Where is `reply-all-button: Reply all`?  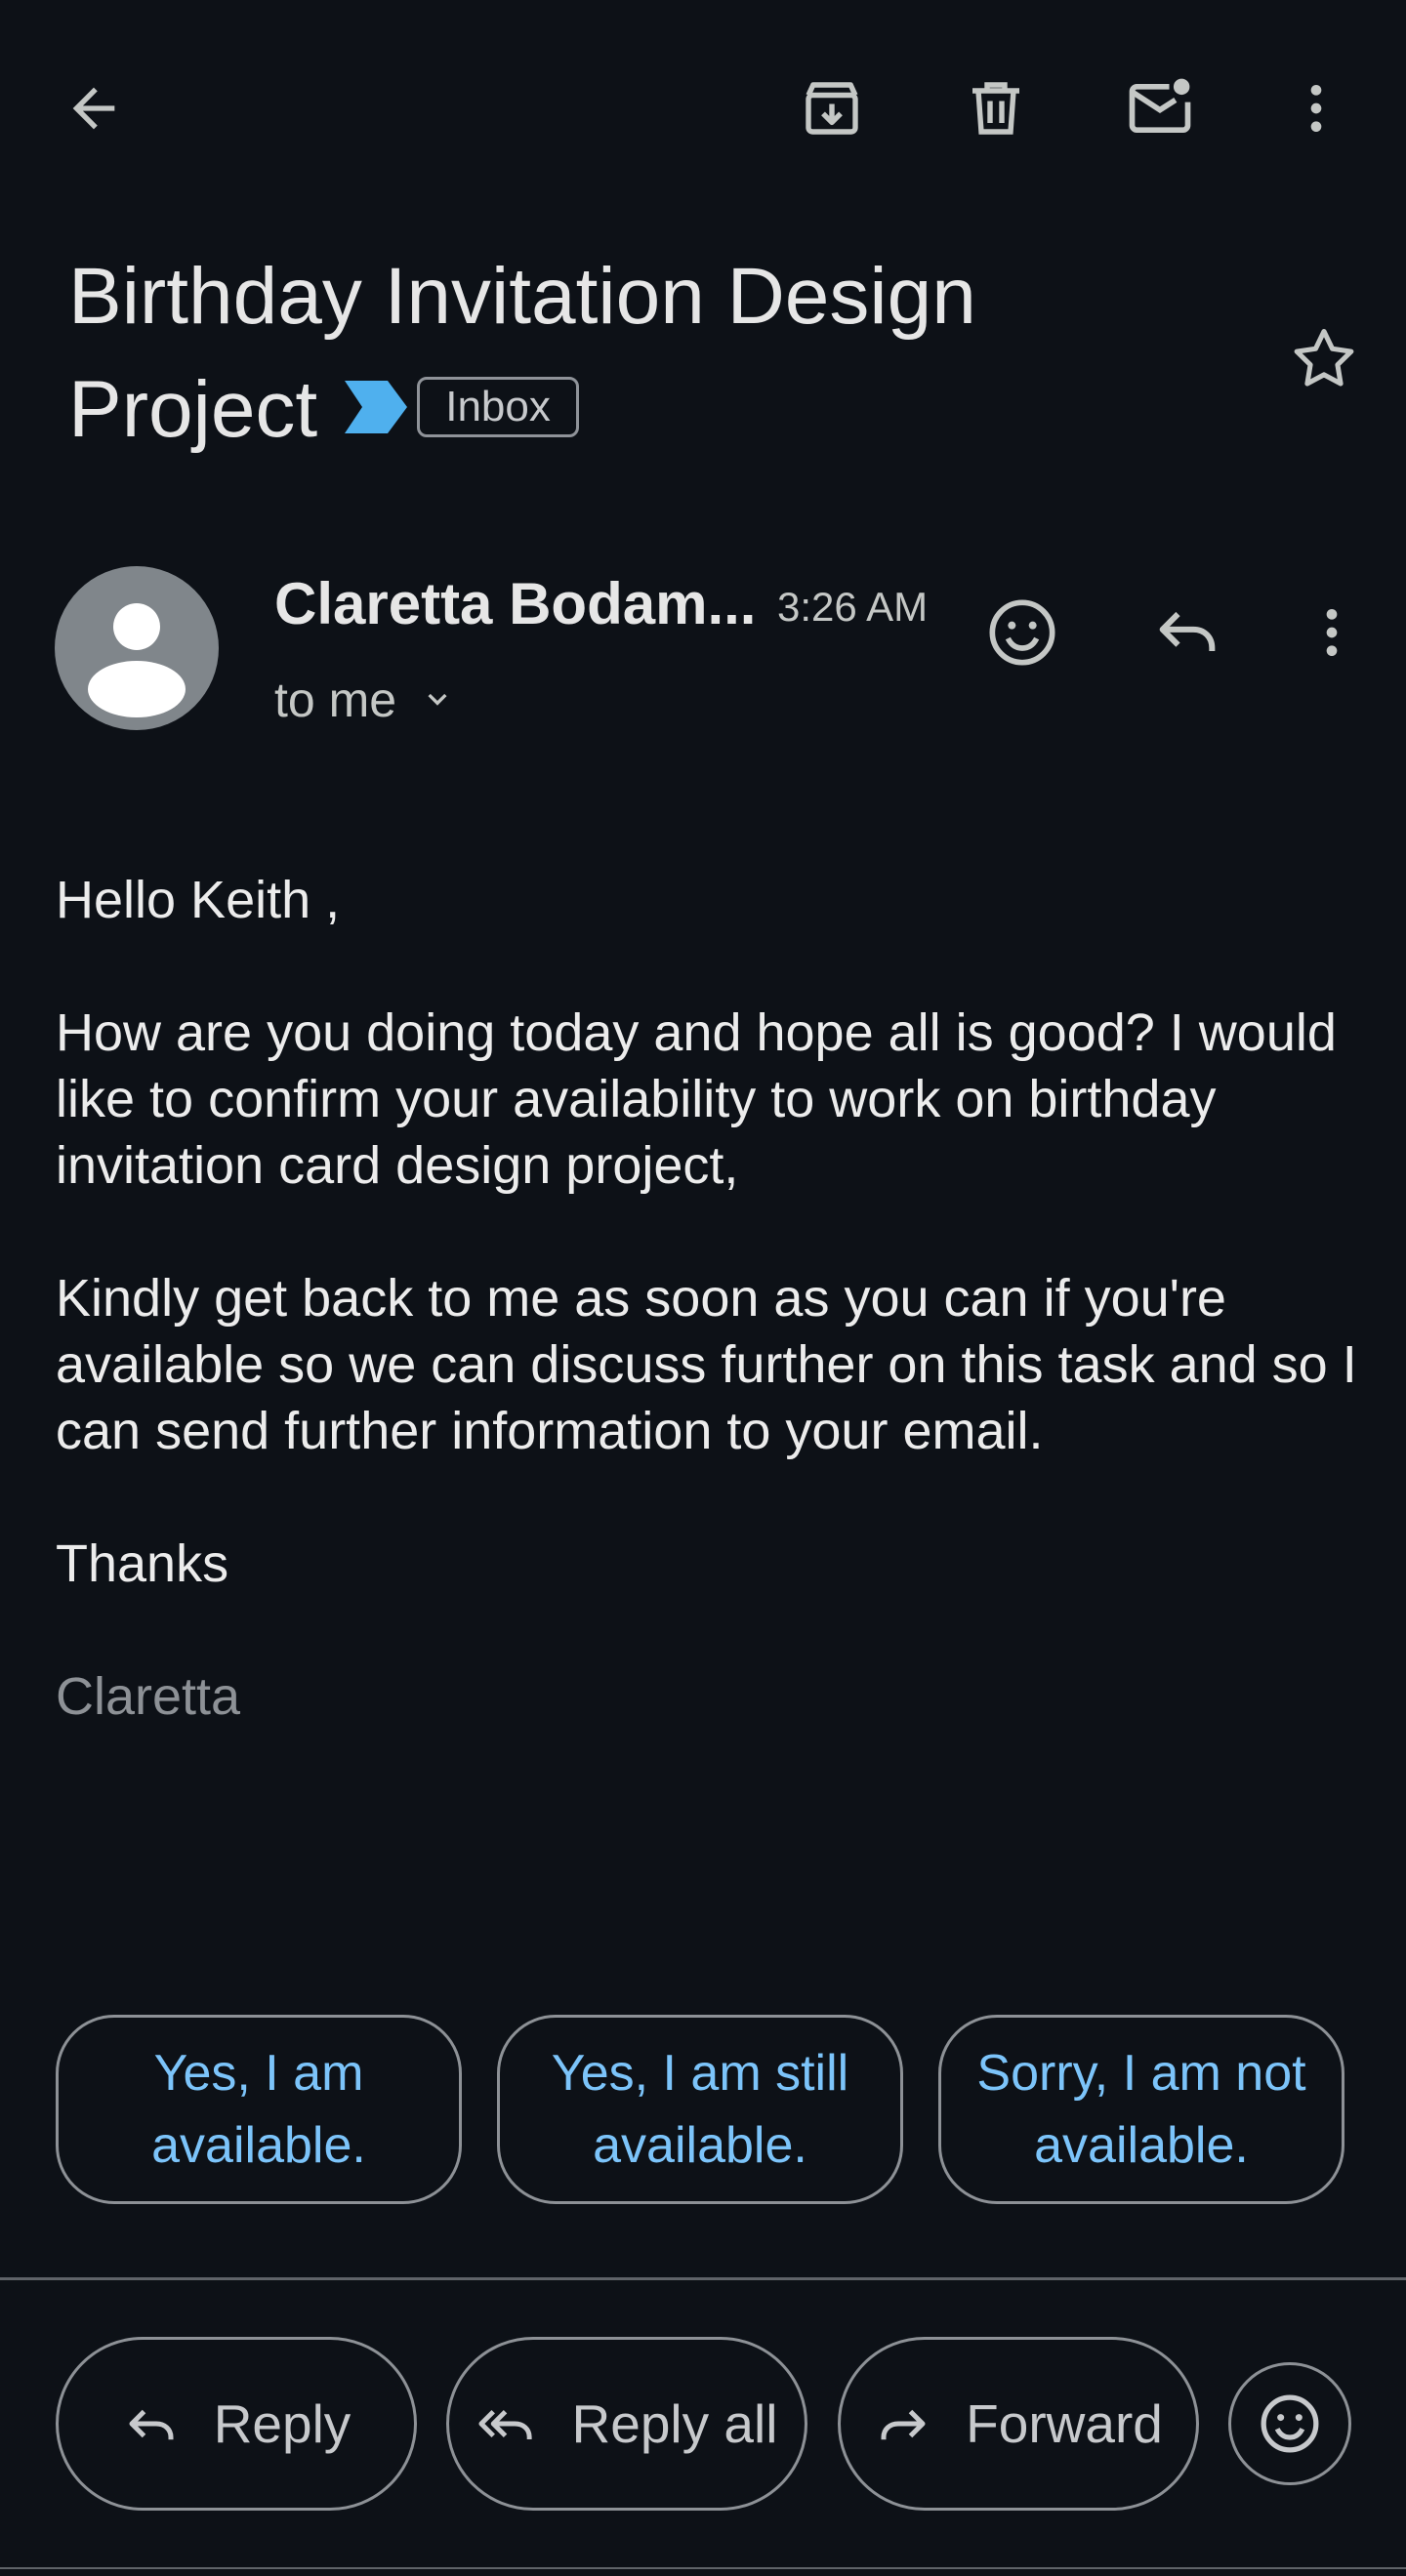
reply-all-button: Reply all is located at coordinates (626, 2424).